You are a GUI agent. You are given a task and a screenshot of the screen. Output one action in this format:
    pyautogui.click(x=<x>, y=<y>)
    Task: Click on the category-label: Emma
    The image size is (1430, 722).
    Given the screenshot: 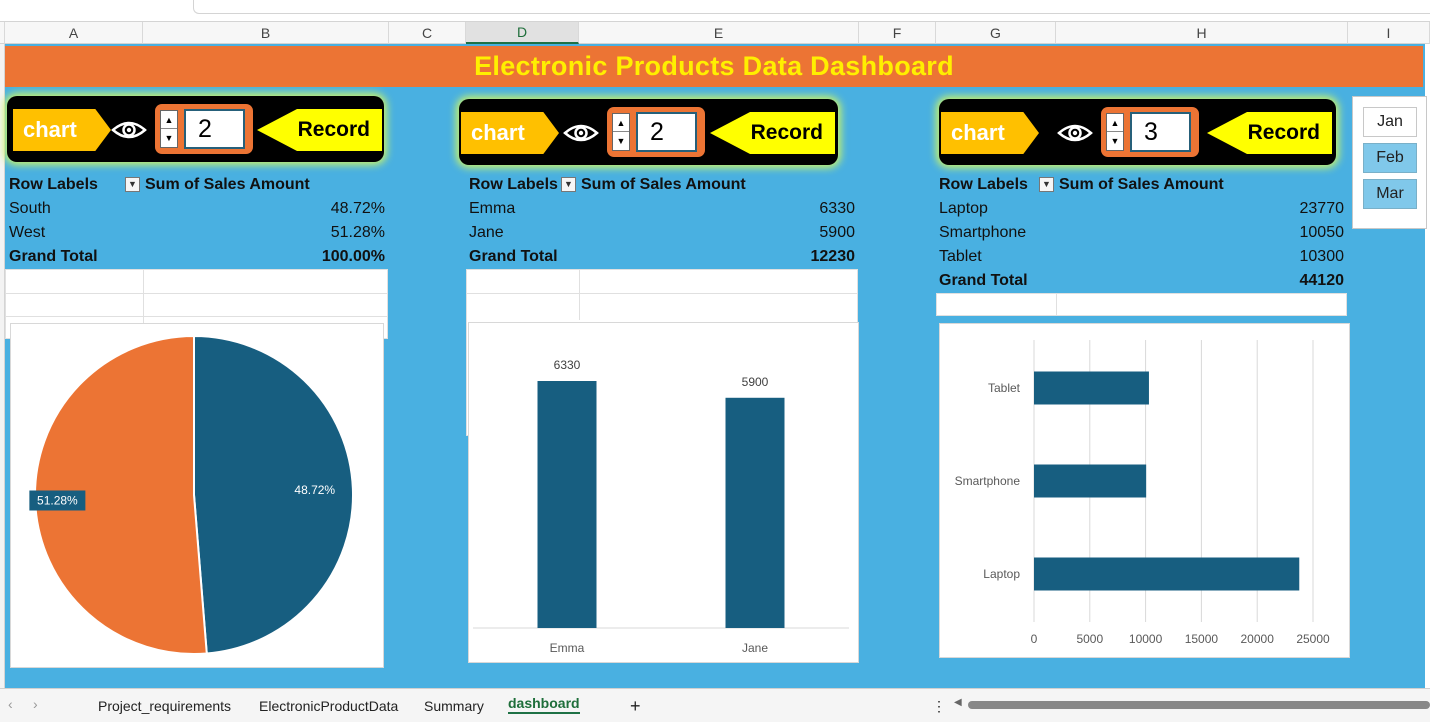 What is the action you would take?
    pyautogui.click(x=567, y=648)
    